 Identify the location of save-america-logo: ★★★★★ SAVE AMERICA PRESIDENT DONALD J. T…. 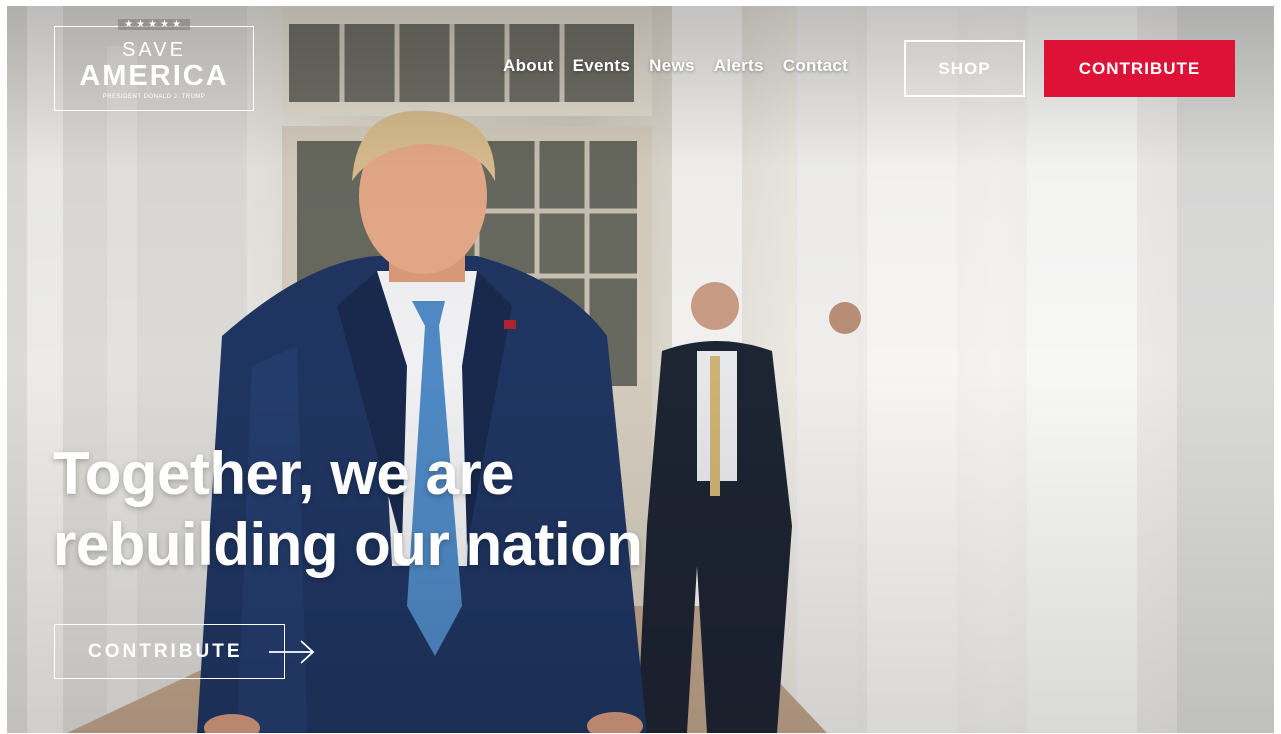
(154, 65).